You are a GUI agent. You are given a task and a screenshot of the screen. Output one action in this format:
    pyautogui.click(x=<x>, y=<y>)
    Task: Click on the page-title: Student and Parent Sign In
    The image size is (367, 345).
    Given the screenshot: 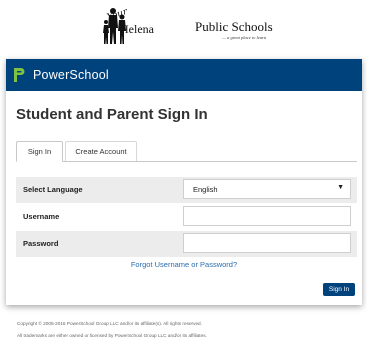 What is the action you would take?
    pyautogui.click(x=112, y=114)
    